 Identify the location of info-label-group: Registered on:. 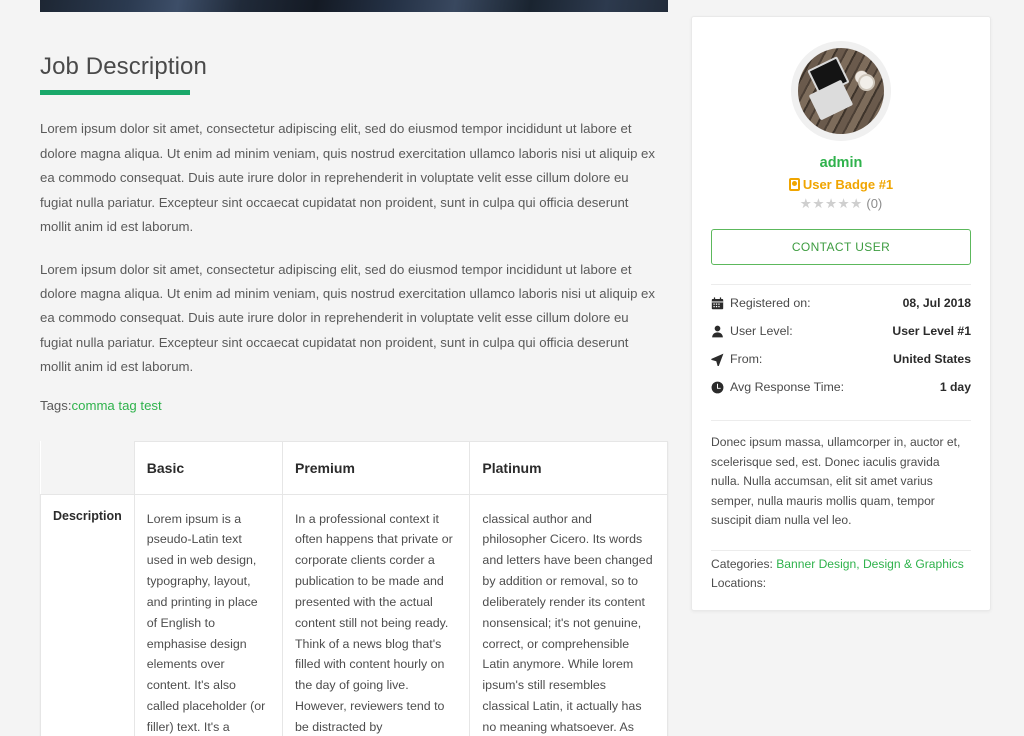
(761, 303).